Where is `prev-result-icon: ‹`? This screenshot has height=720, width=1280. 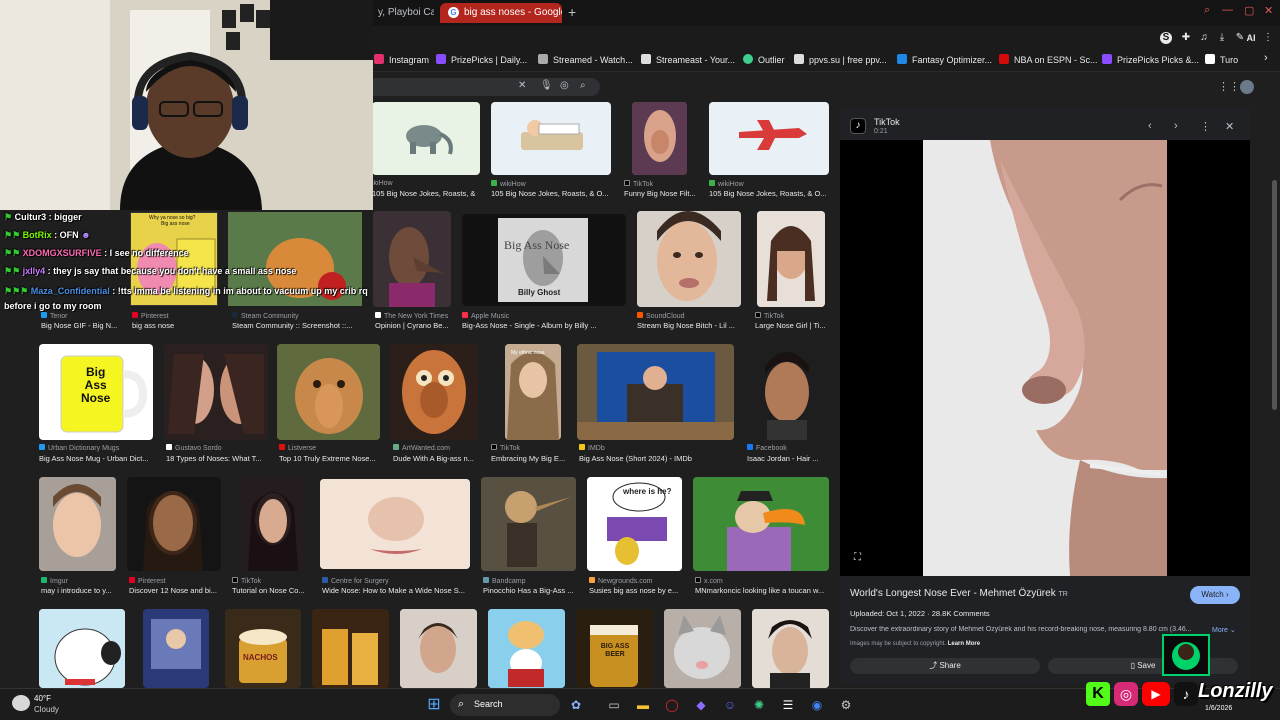 prev-result-icon: ‹ is located at coordinates (1150, 126).